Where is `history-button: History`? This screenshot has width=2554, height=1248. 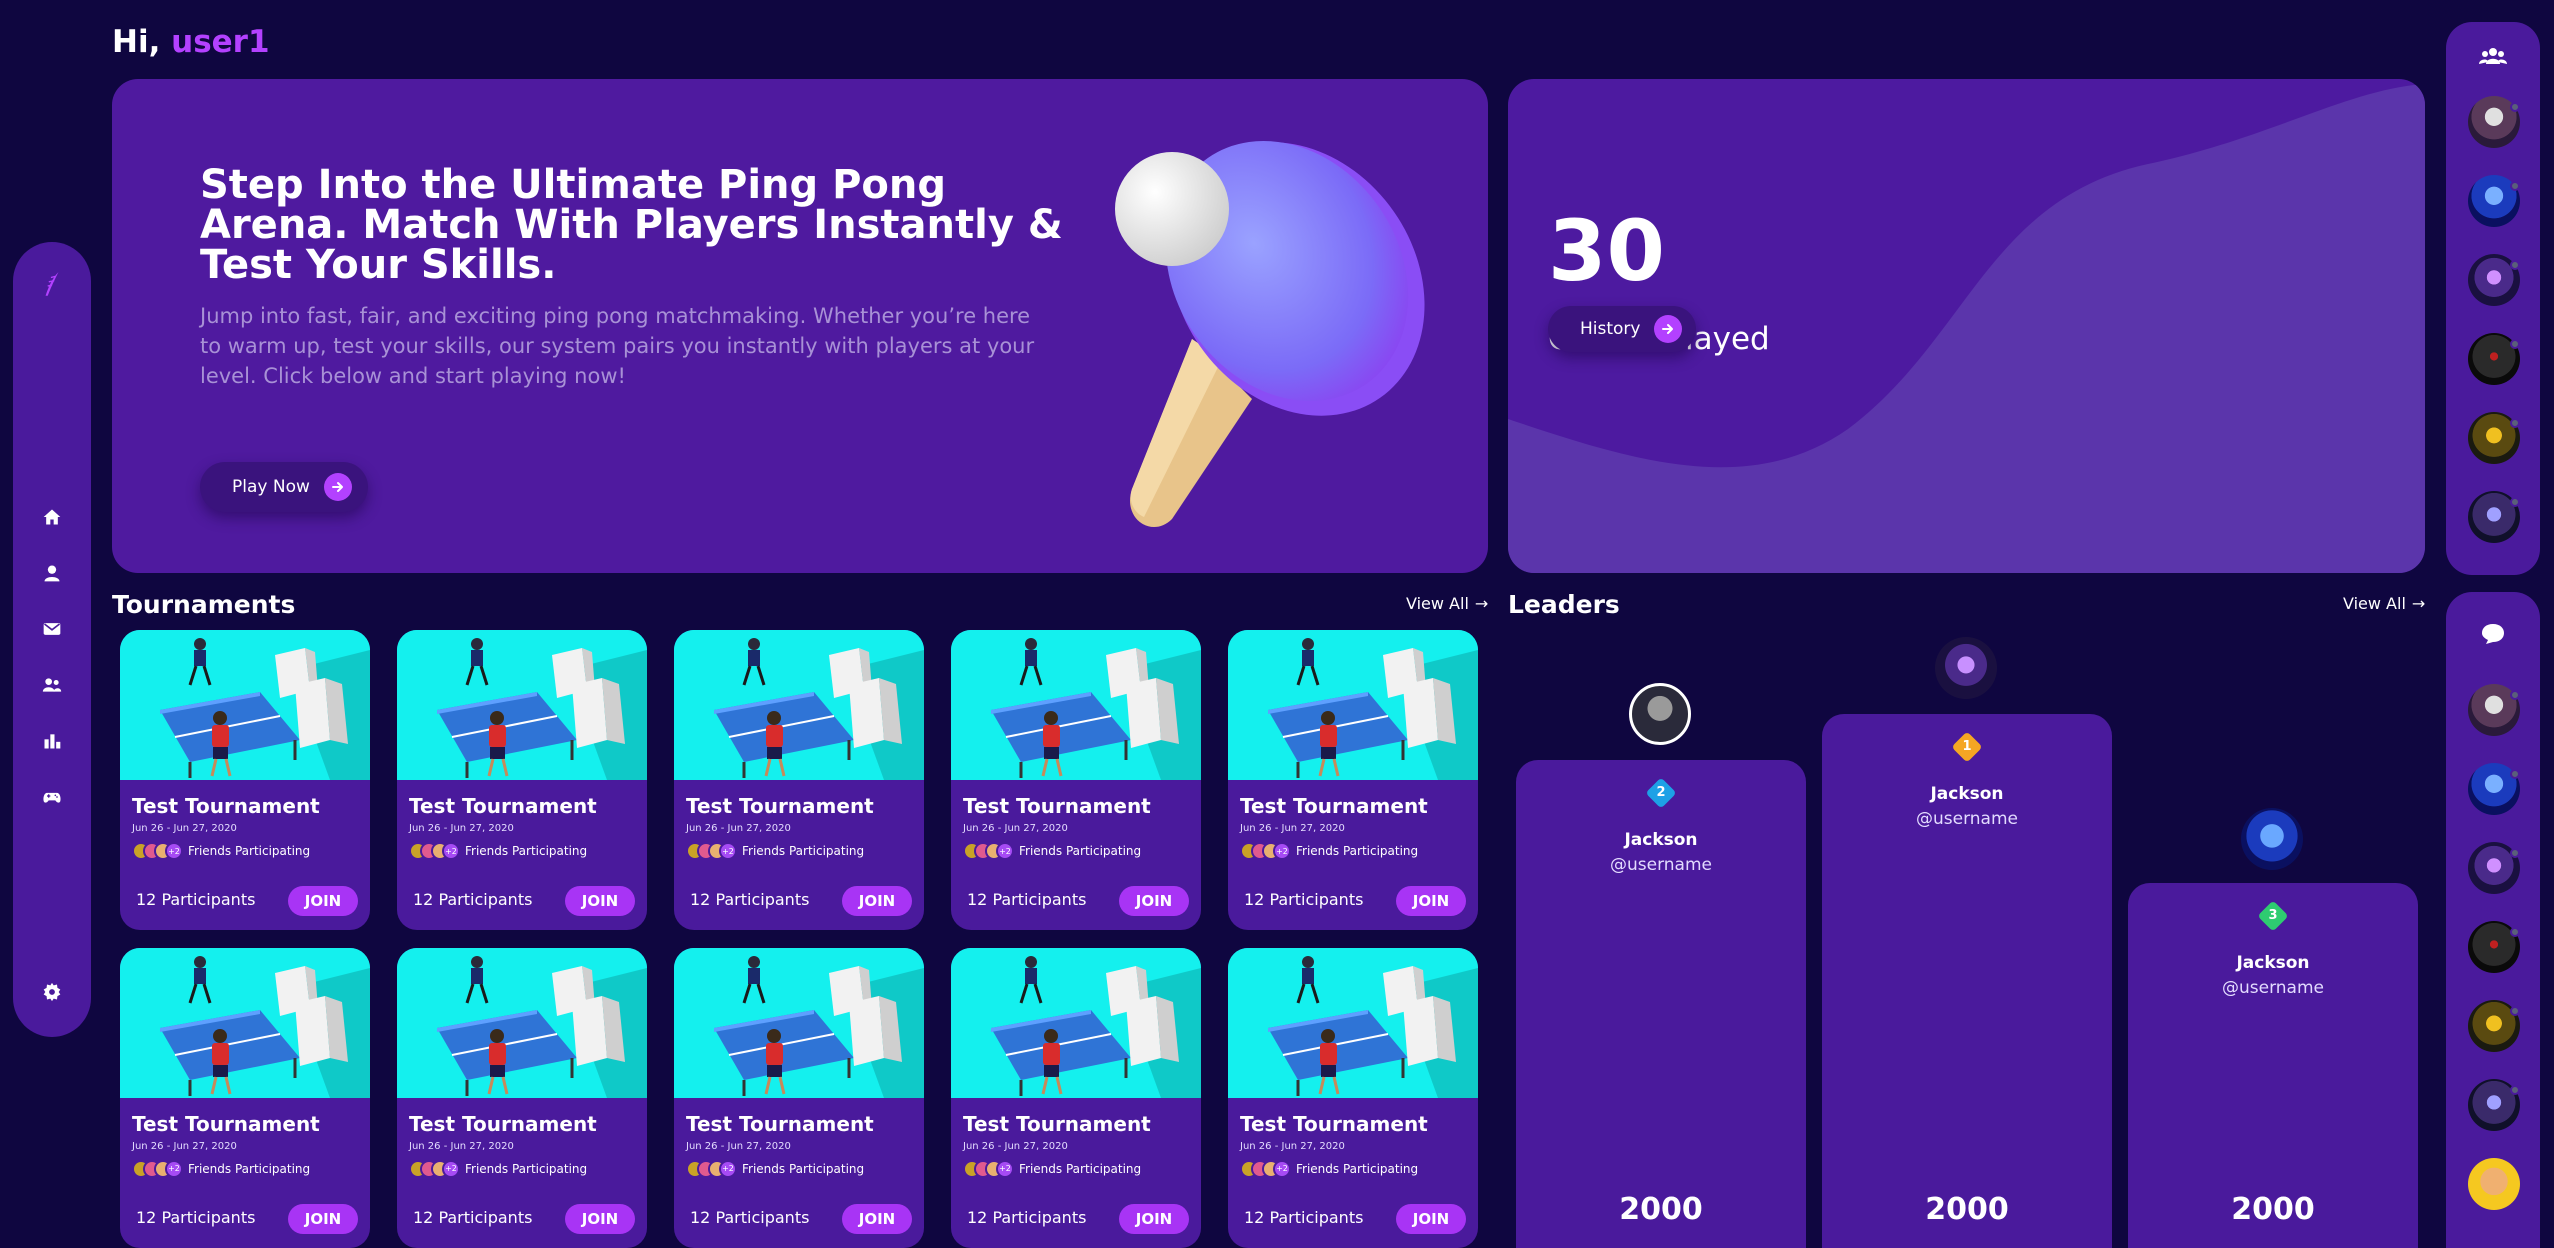
history-button: History is located at coordinates (1622, 329).